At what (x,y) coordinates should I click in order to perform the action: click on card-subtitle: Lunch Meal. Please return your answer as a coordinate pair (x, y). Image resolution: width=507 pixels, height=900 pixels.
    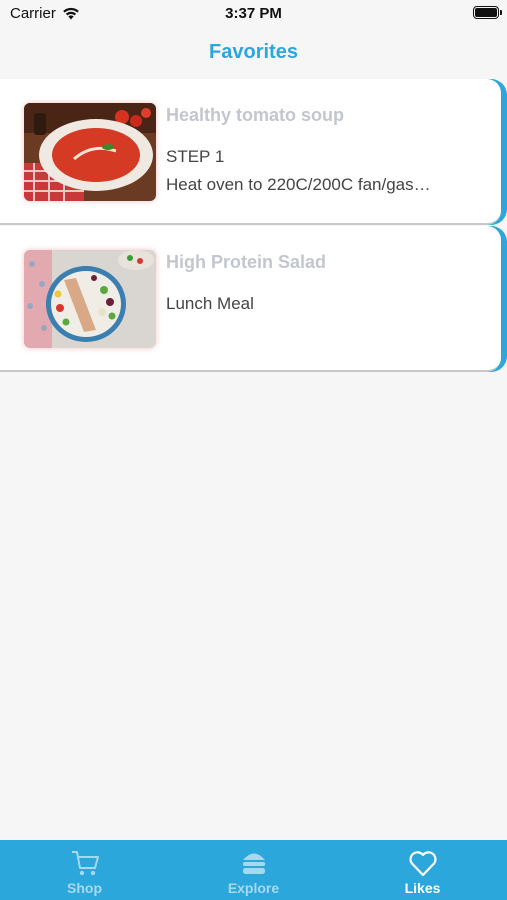
    Looking at the image, I should click on (210, 303).